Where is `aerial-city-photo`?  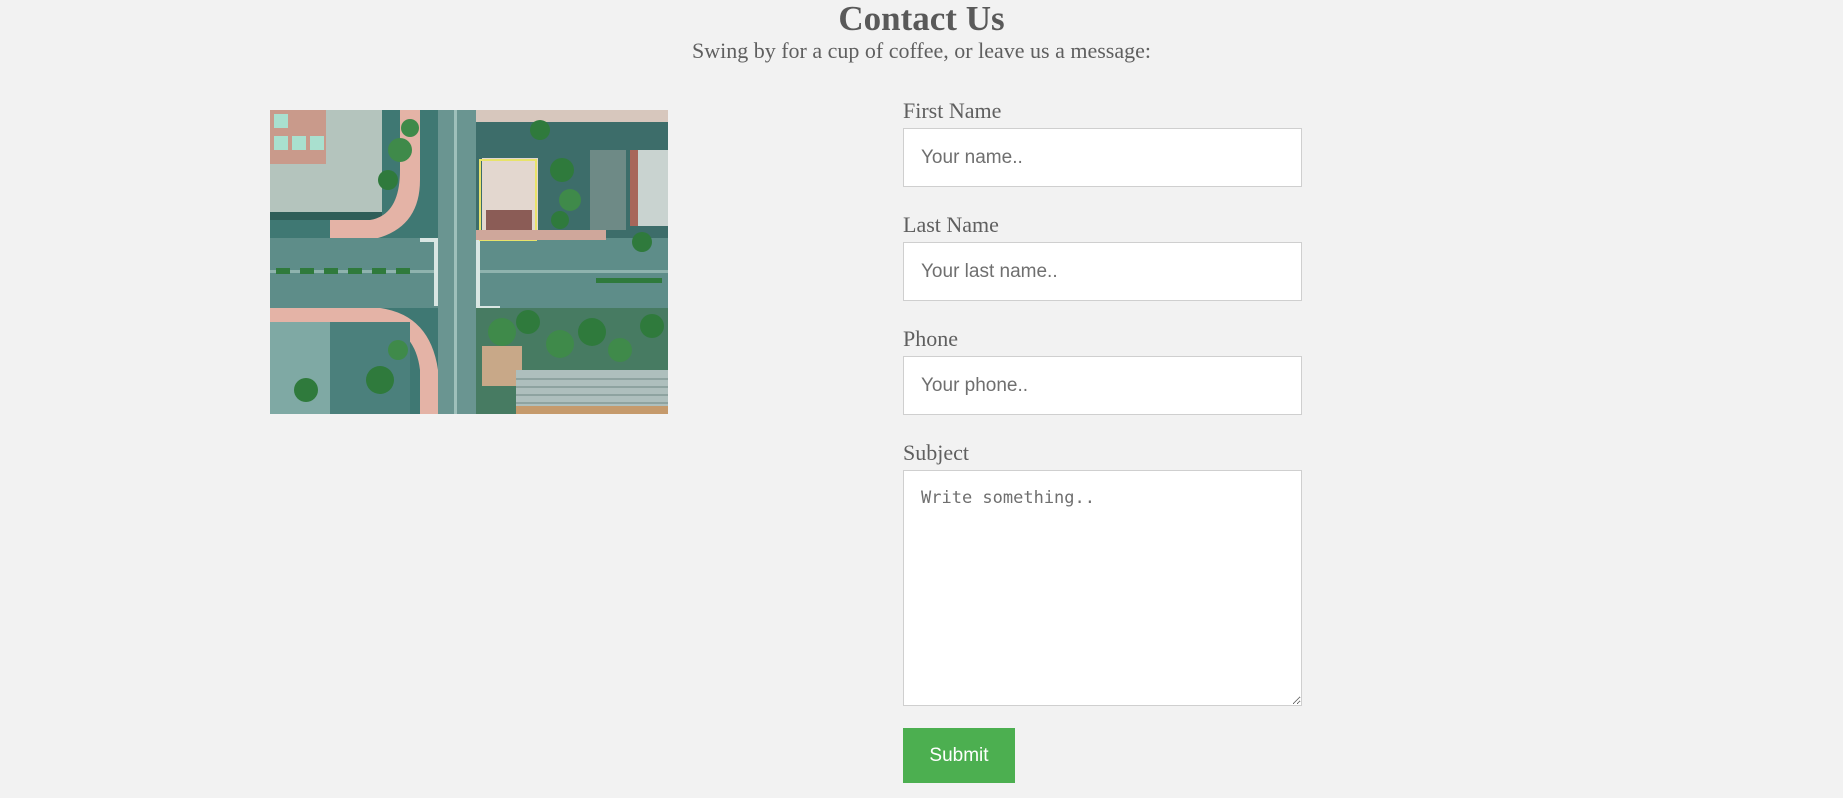
aerial-city-photo is located at coordinates (469, 262).